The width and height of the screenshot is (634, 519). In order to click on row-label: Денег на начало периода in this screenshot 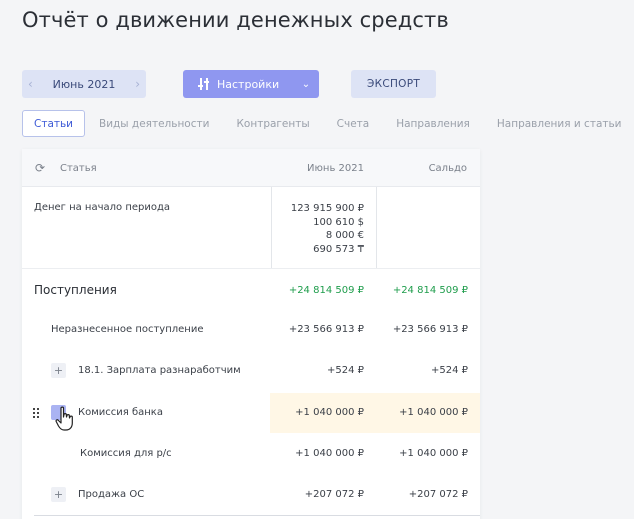, I will do `click(102, 207)`.